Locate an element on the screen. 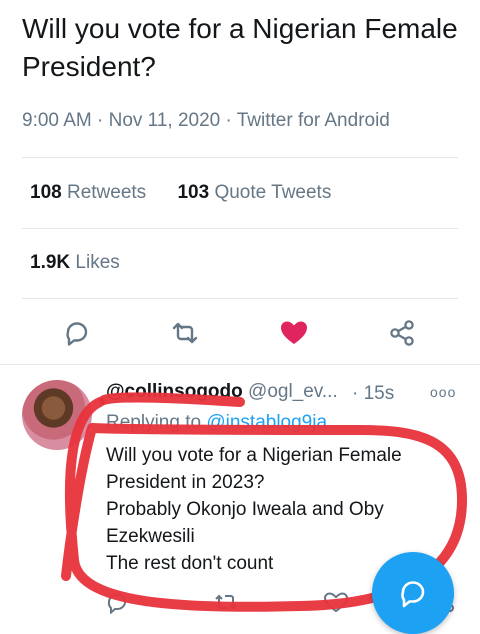  avatar is located at coordinates (57, 415).